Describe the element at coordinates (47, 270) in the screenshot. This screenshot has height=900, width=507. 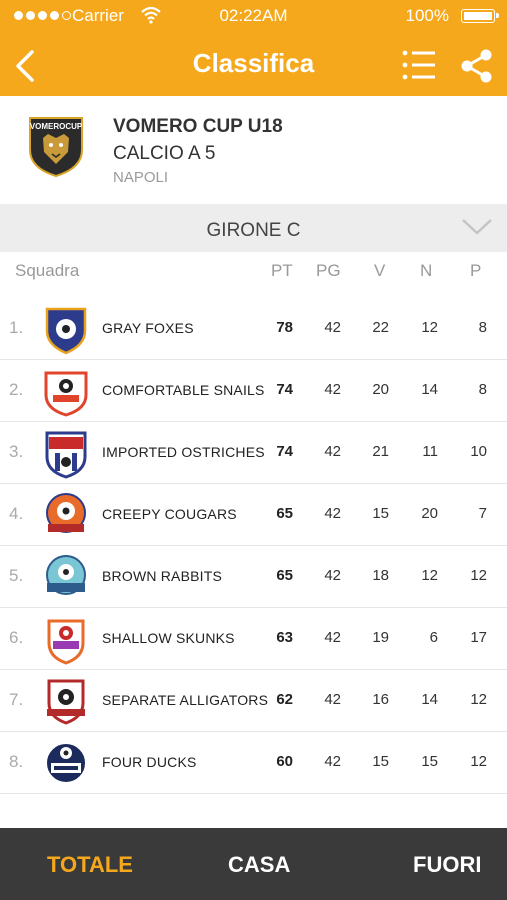
I see `header-team: Squadra` at that location.